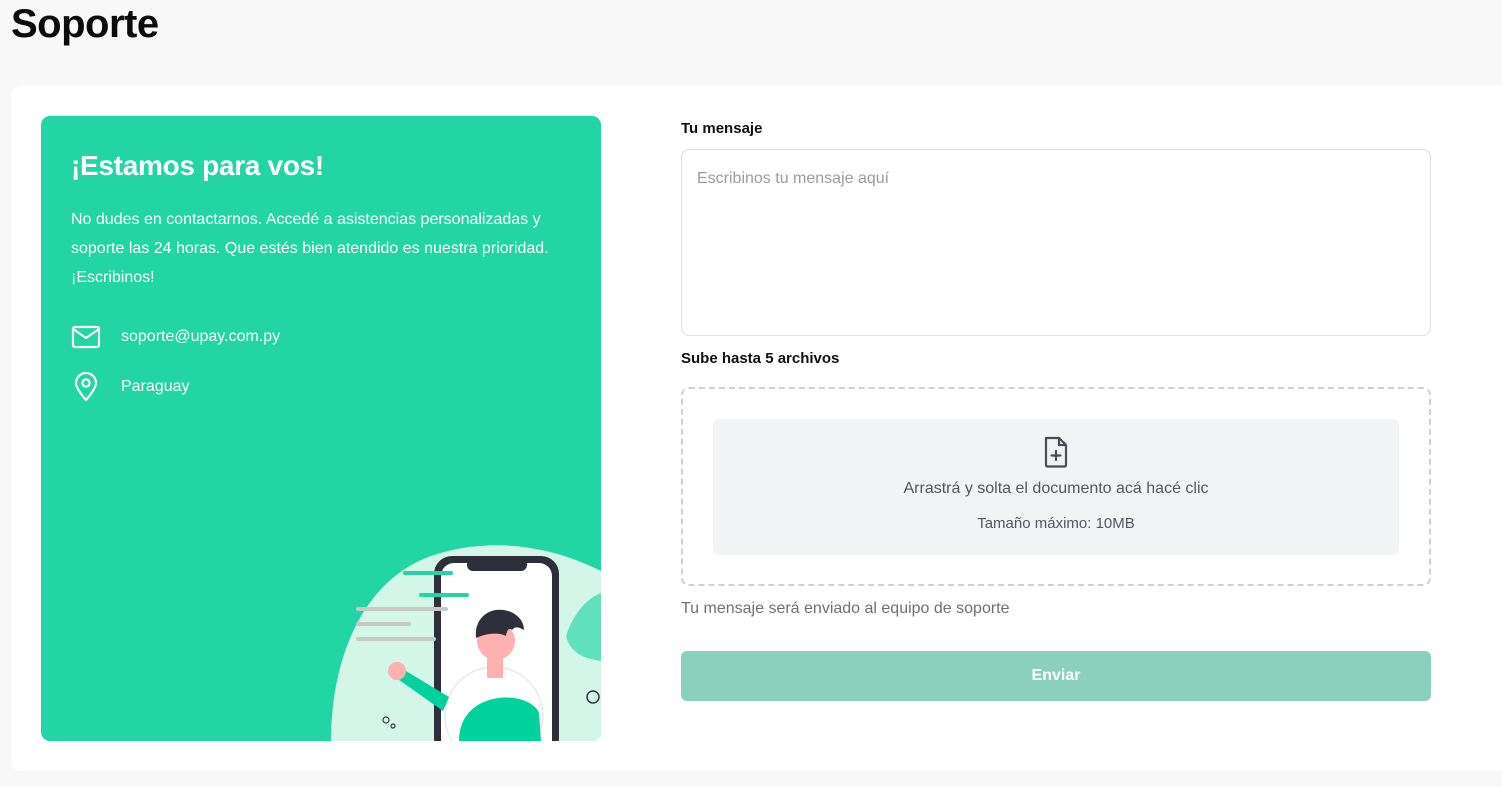 The height and width of the screenshot is (787, 1502). I want to click on promo-heading: ¡Estamos para vos!, so click(197, 165).